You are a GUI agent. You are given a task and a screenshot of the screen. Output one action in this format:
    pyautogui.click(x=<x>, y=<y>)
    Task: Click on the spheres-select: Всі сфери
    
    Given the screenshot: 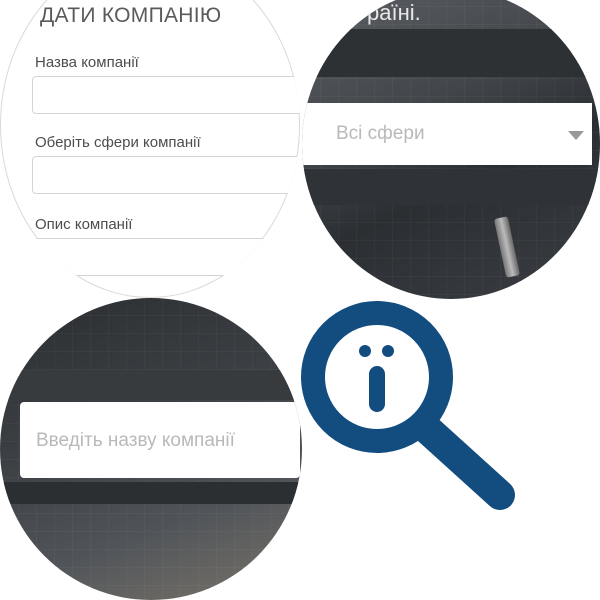 What is the action you would take?
    pyautogui.click(x=447, y=134)
    